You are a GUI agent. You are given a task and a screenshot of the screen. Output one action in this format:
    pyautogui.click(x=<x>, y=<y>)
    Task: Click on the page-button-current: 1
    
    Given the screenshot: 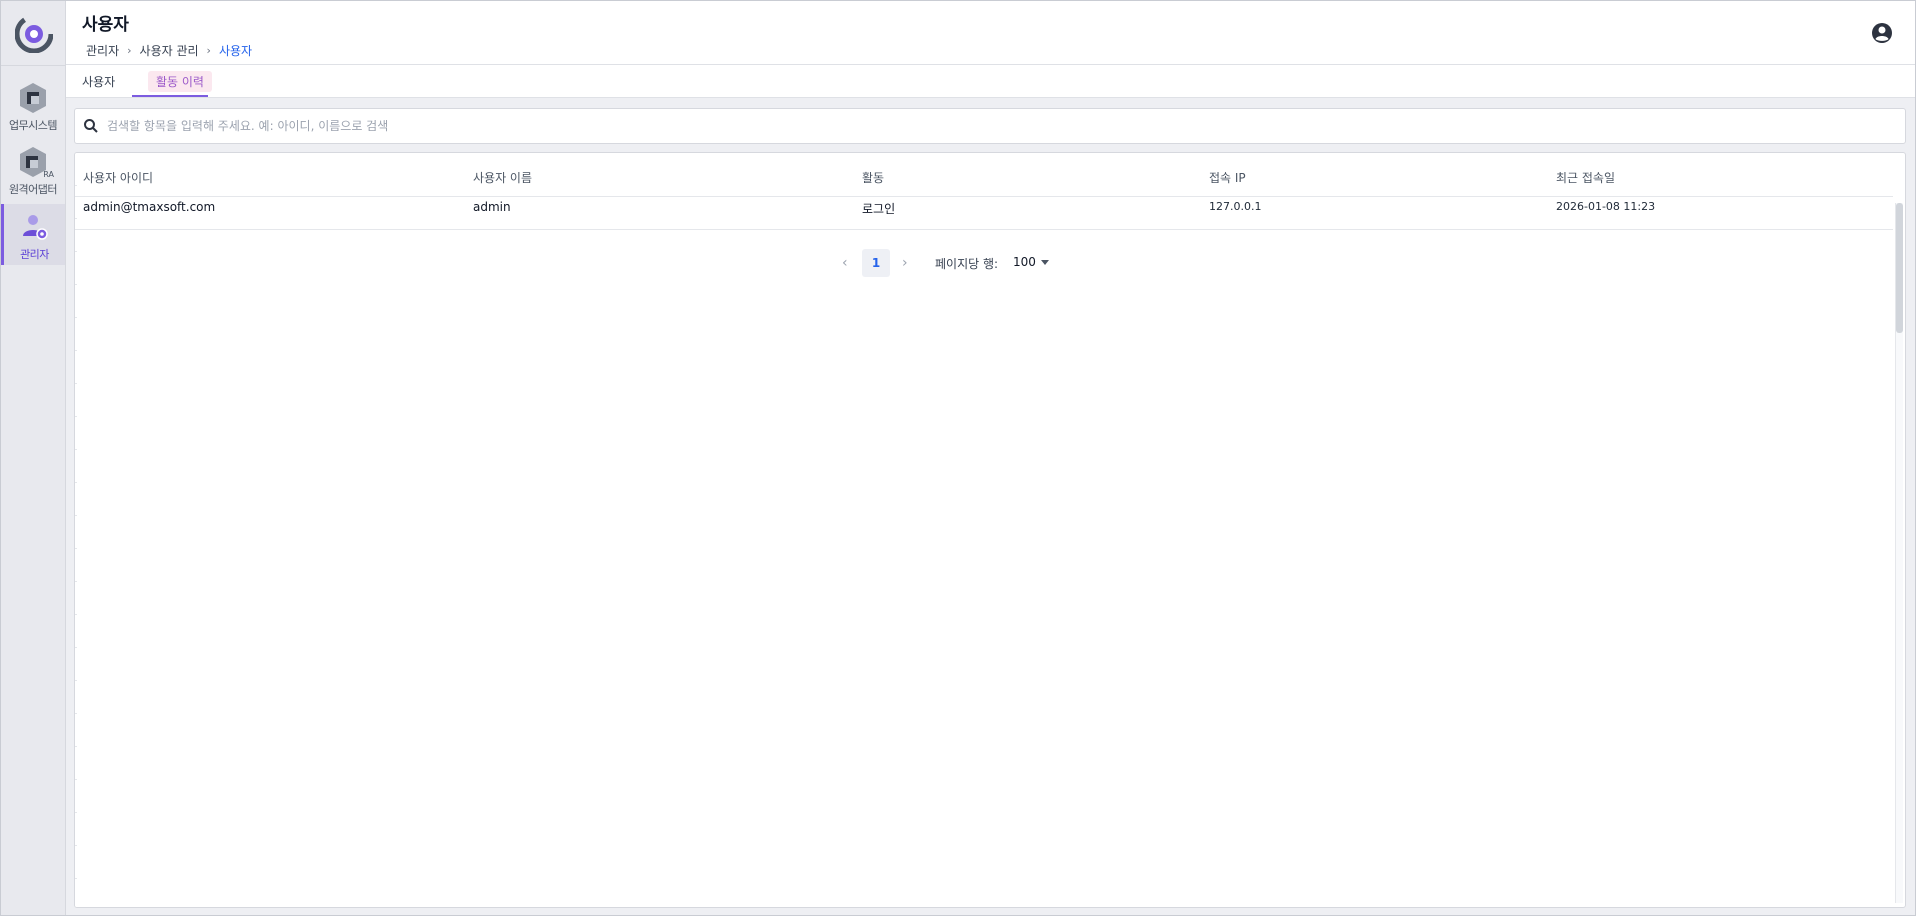 What is the action you would take?
    pyautogui.click(x=876, y=263)
    